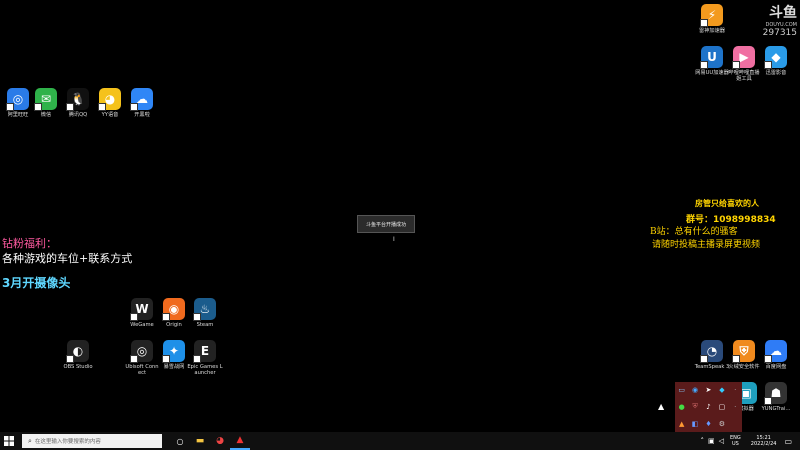 This screenshot has width=800, height=450. Describe the element at coordinates (29, 243) in the screenshot. I see `fan-benefit-title: 钻粉福利：` at that location.